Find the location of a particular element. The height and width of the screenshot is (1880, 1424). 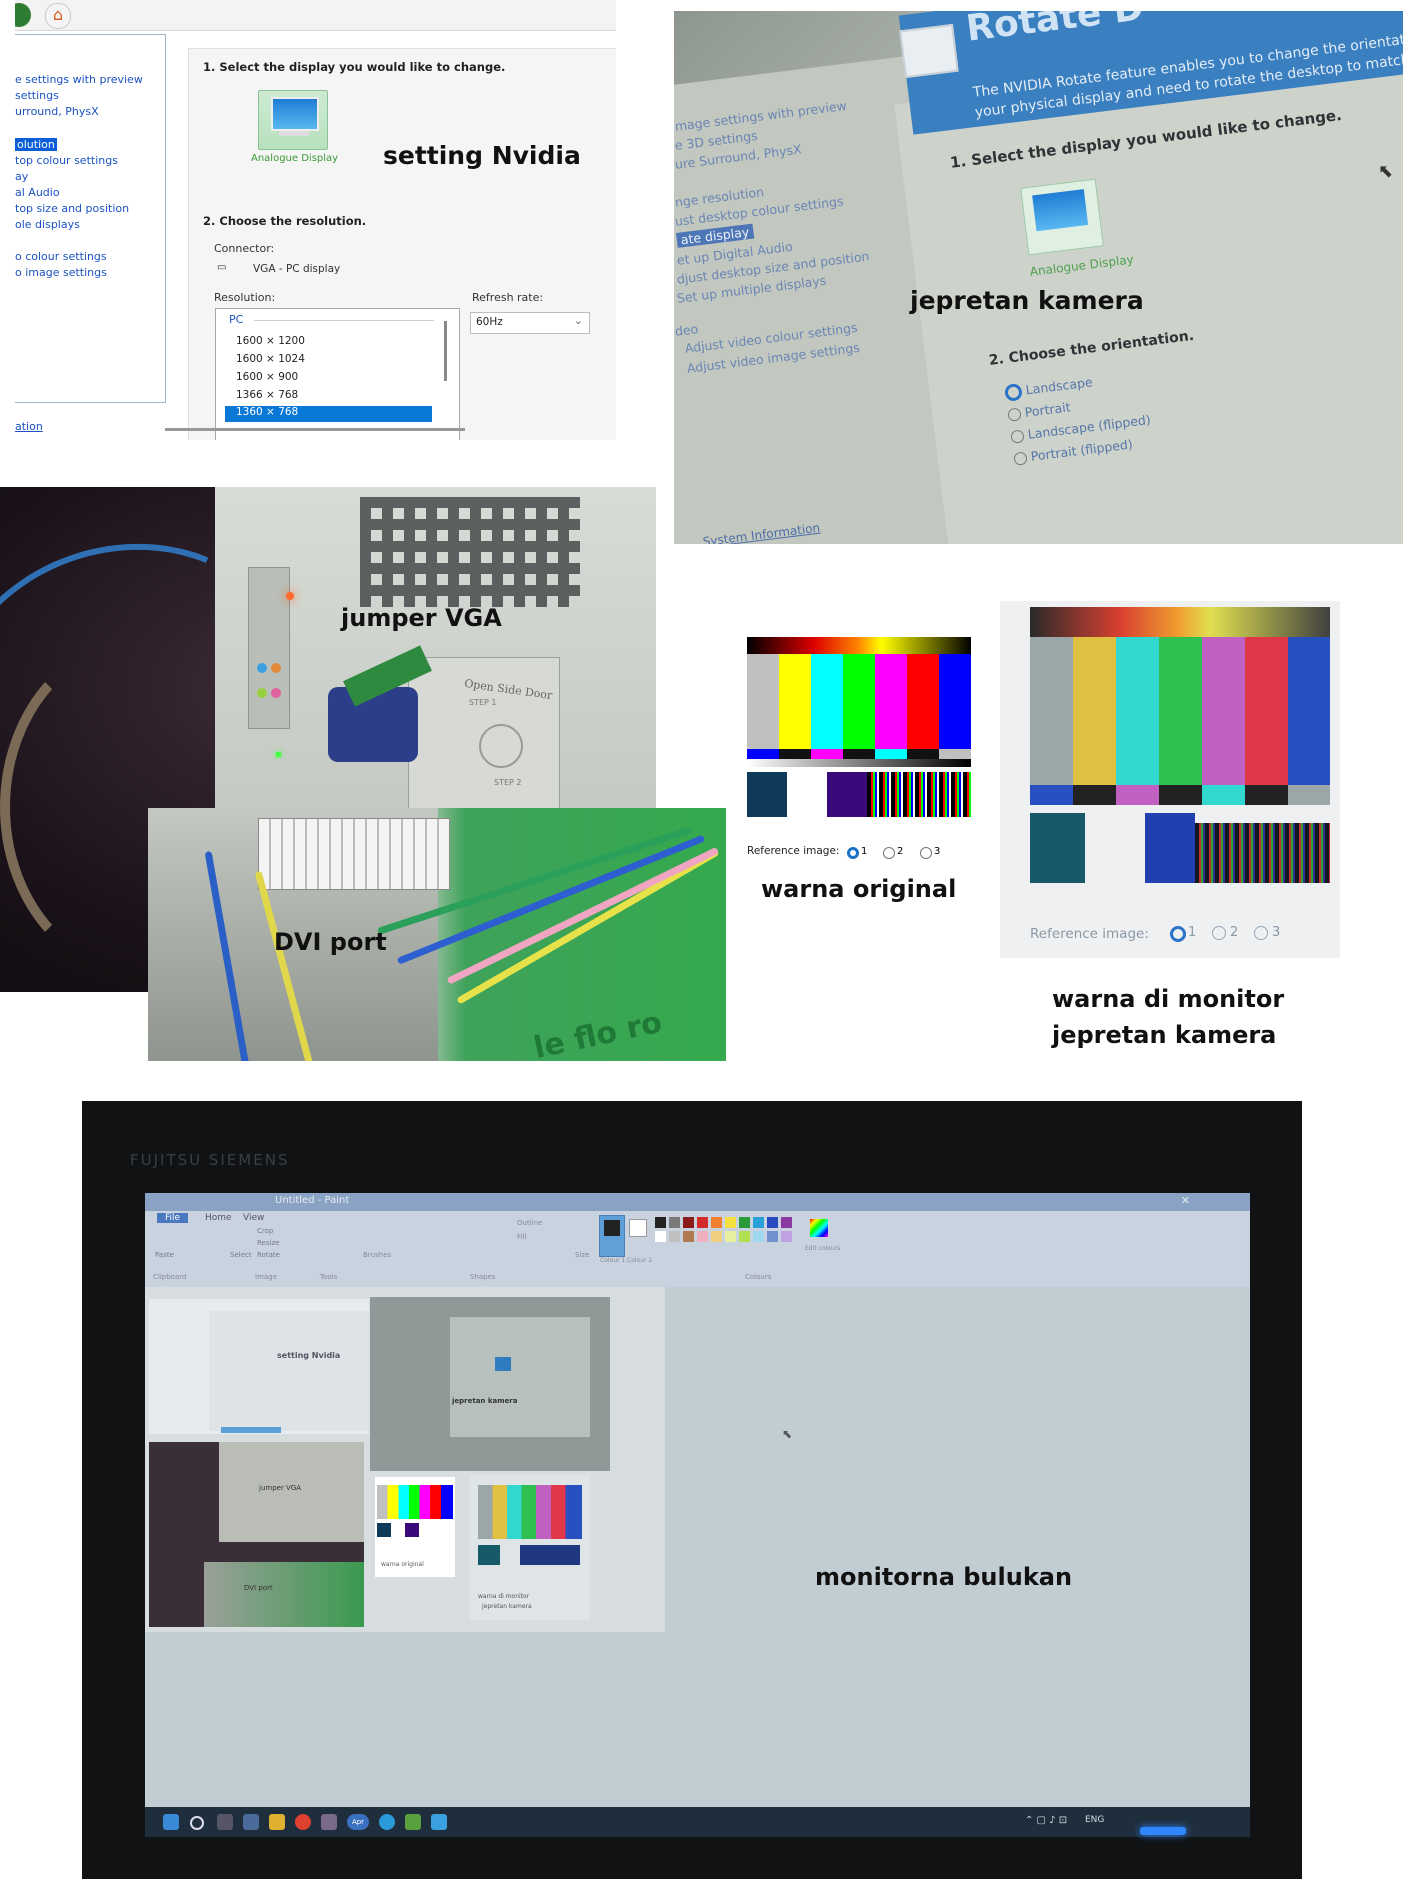

task-view-icon is located at coordinates (225, 1822).